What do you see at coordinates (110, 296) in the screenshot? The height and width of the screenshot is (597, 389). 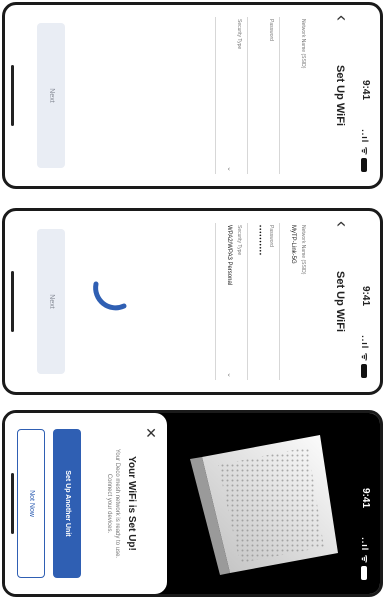 I see `loading-spinner-icon` at bounding box center [110, 296].